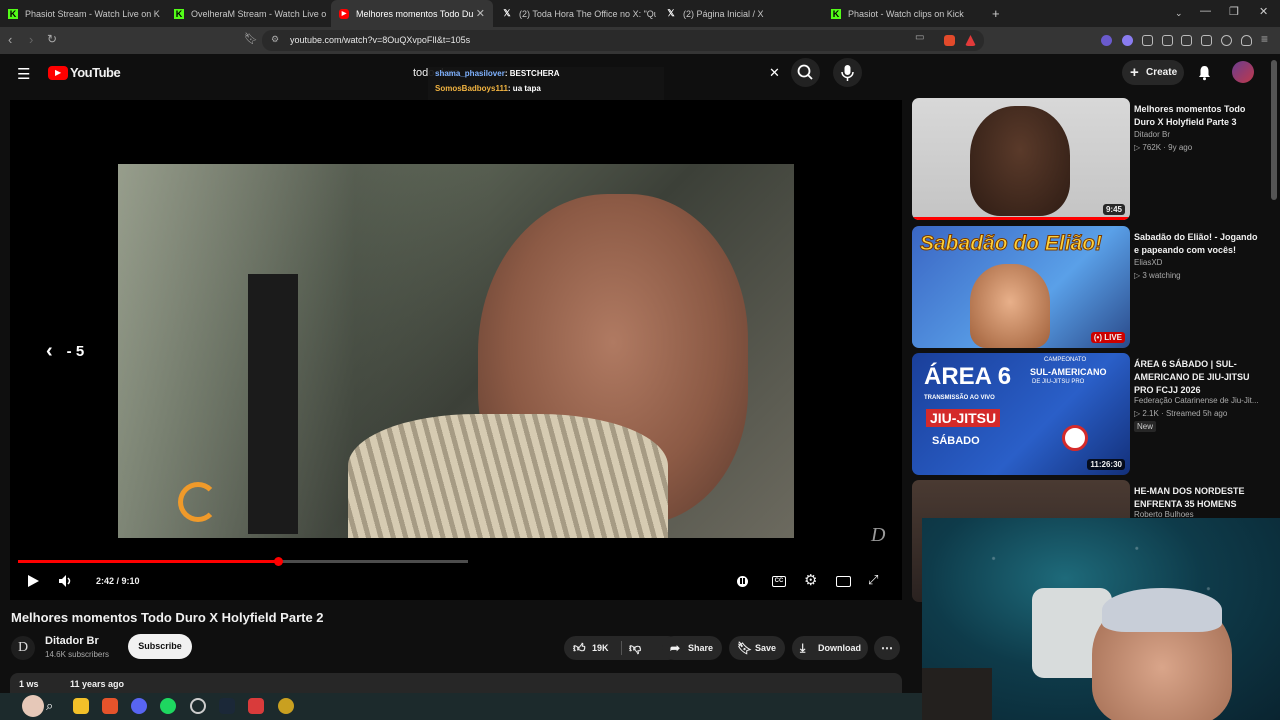  Describe the element at coordinates (23, 648) in the screenshot. I see `channel-avatar: D` at that location.